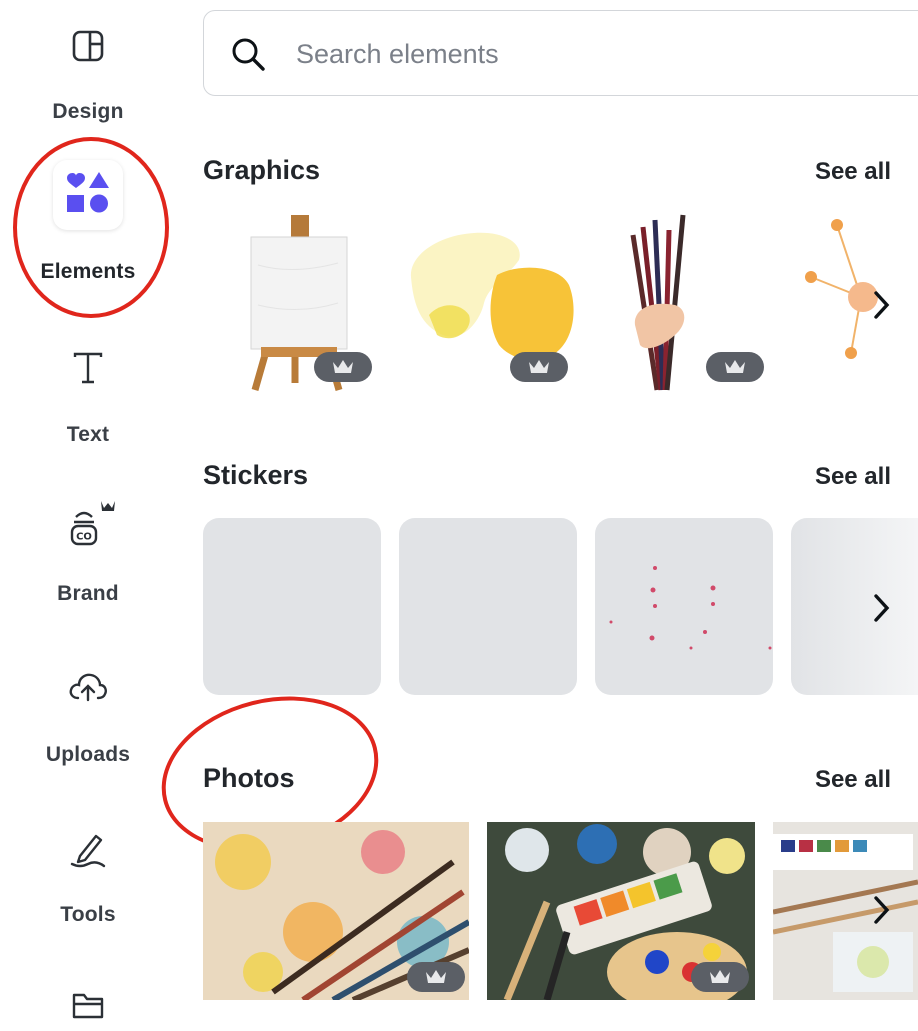 This screenshot has height=1031, width=918. What do you see at coordinates (88, 395) in the screenshot?
I see `sidebar-item-text: Text` at bounding box center [88, 395].